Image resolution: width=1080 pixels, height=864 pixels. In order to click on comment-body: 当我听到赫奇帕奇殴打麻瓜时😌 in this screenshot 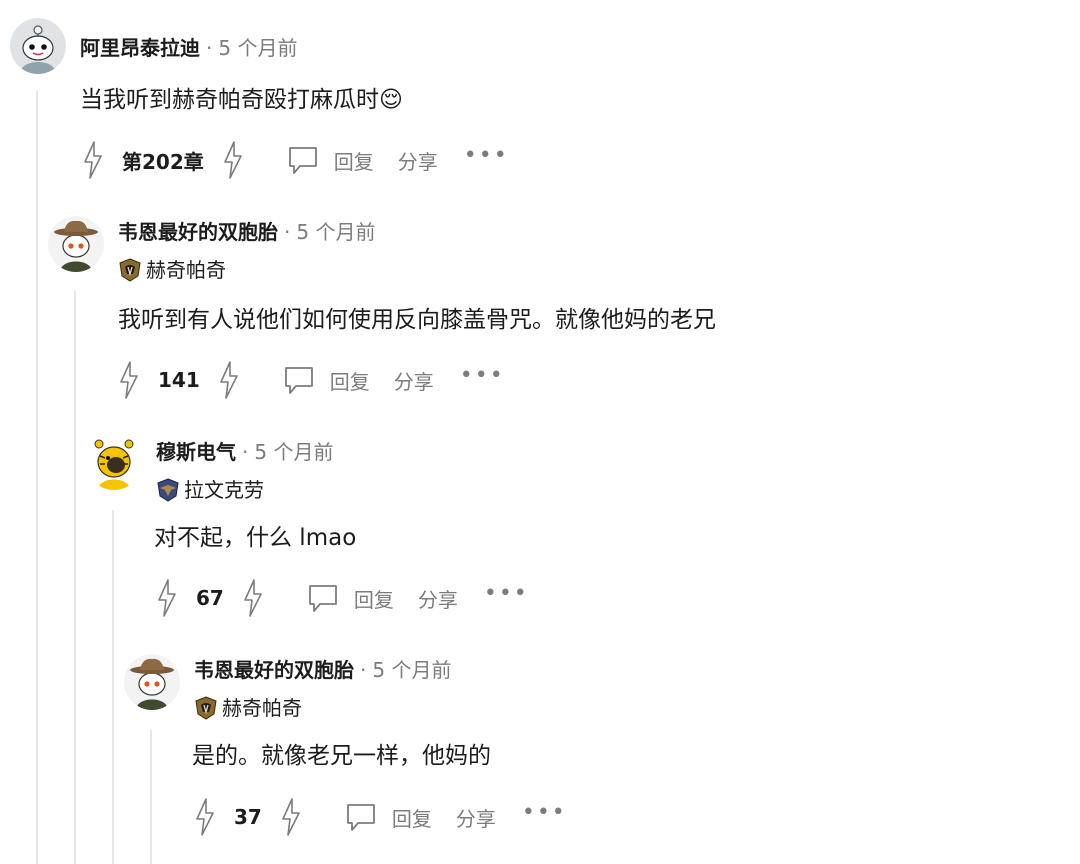, I will do `click(241, 100)`.